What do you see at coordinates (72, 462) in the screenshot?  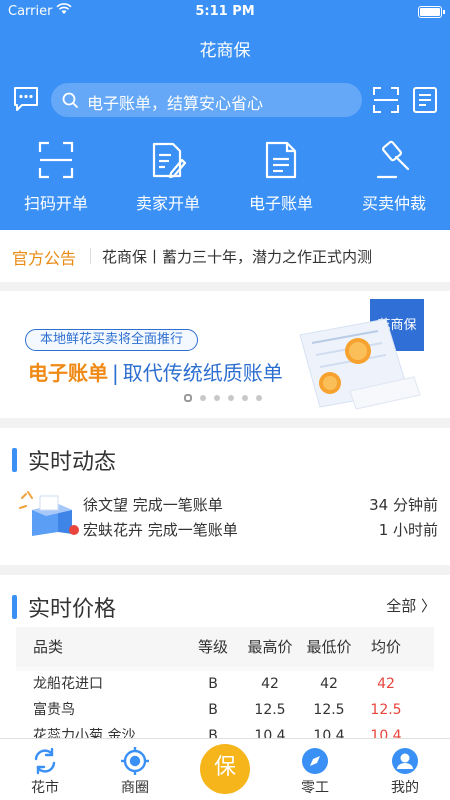 I see `section-title: 实时动态` at bounding box center [72, 462].